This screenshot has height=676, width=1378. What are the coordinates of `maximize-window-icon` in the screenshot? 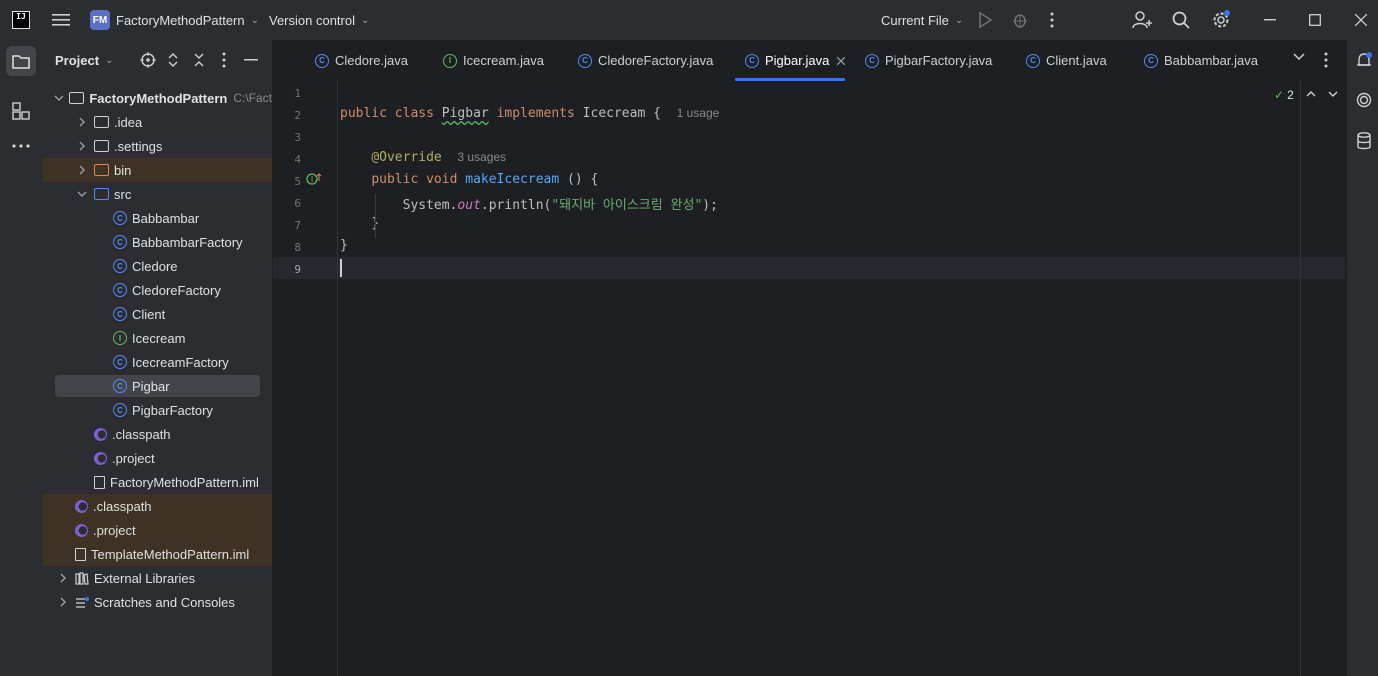 It's located at (1315, 20).